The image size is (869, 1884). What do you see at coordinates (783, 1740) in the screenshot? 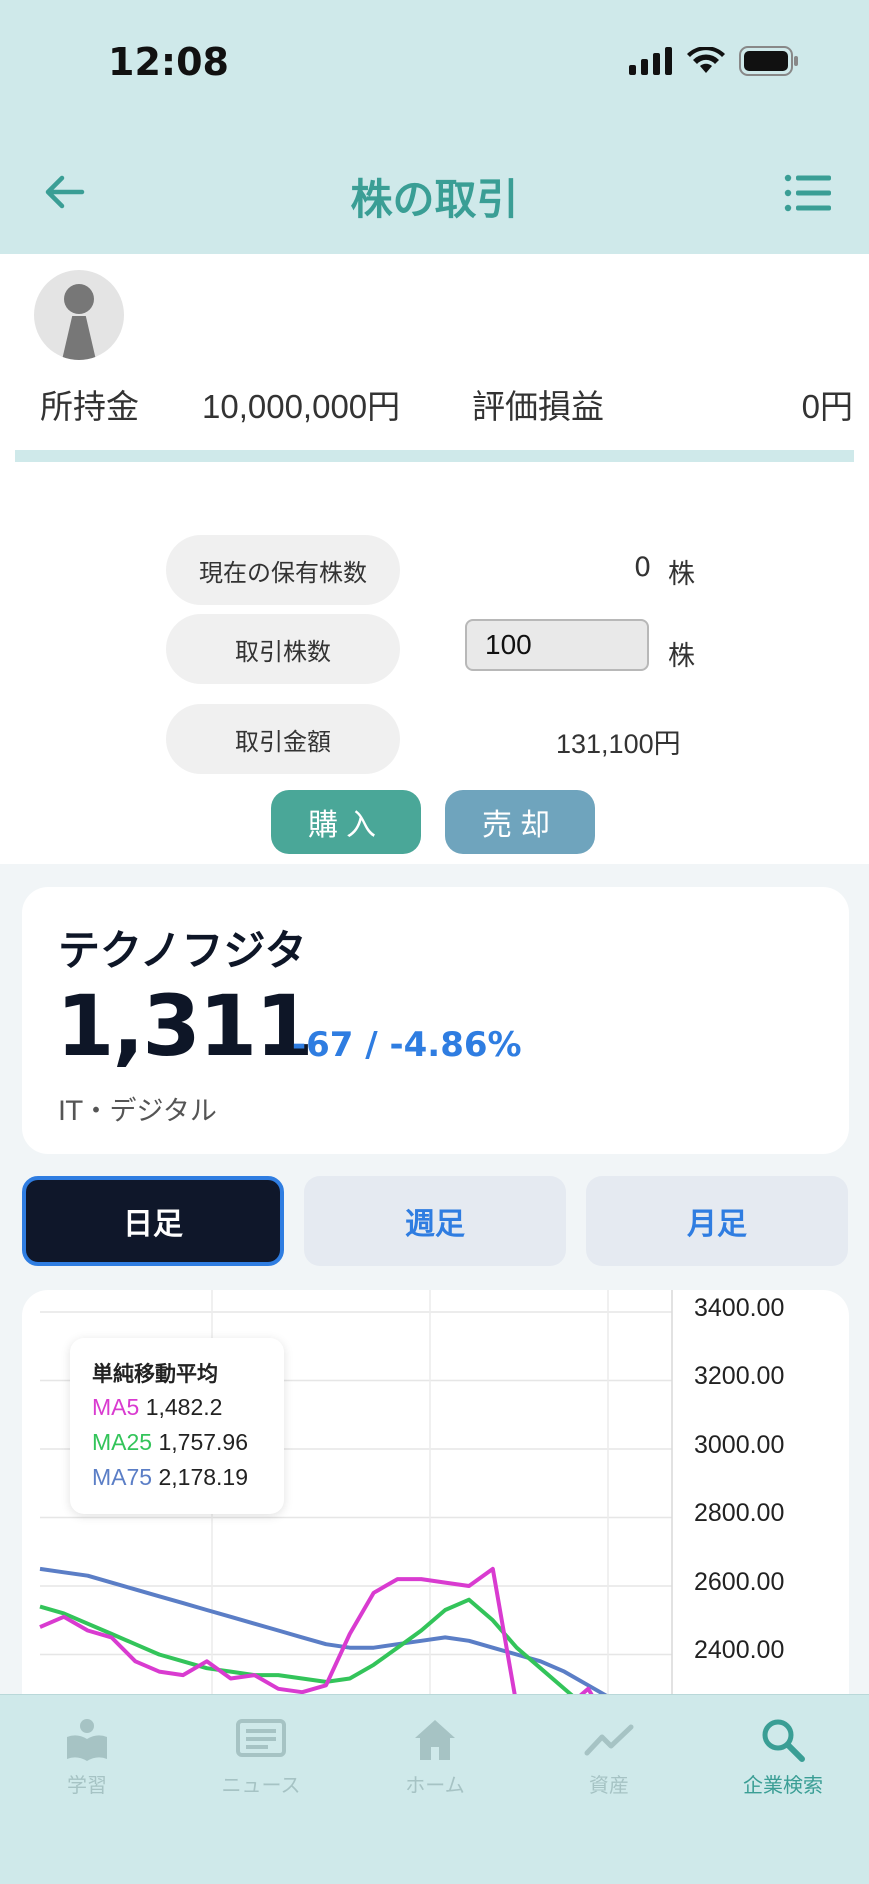
I see `search-icon` at bounding box center [783, 1740].